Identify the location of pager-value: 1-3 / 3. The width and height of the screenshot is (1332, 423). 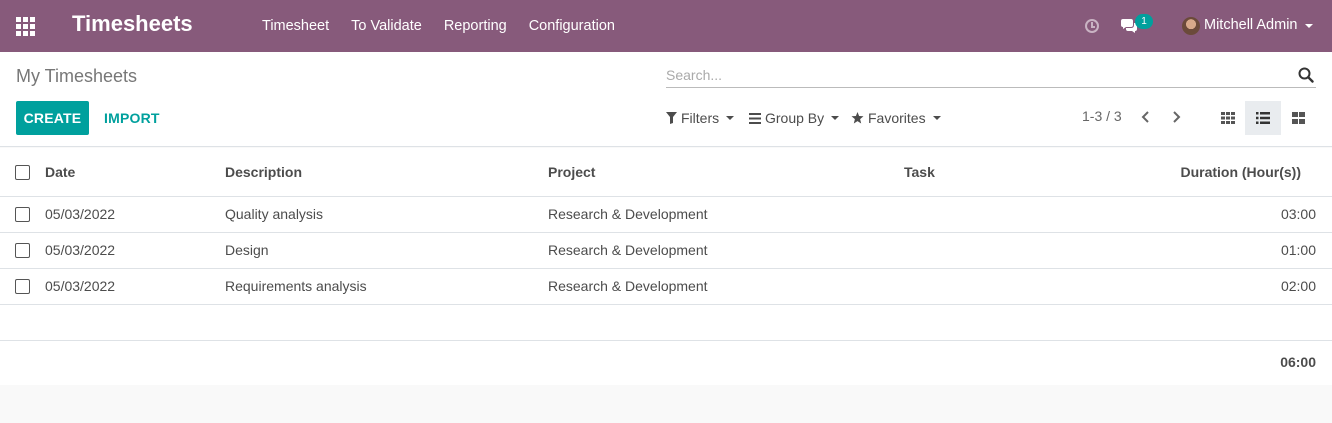
(1102, 116).